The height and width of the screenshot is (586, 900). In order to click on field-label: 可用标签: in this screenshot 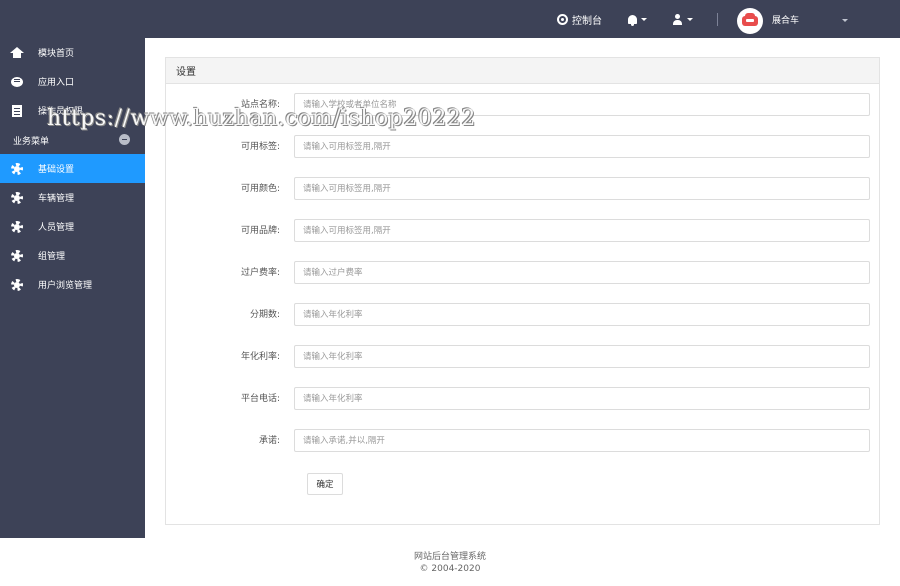, I will do `click(260, 147)`.